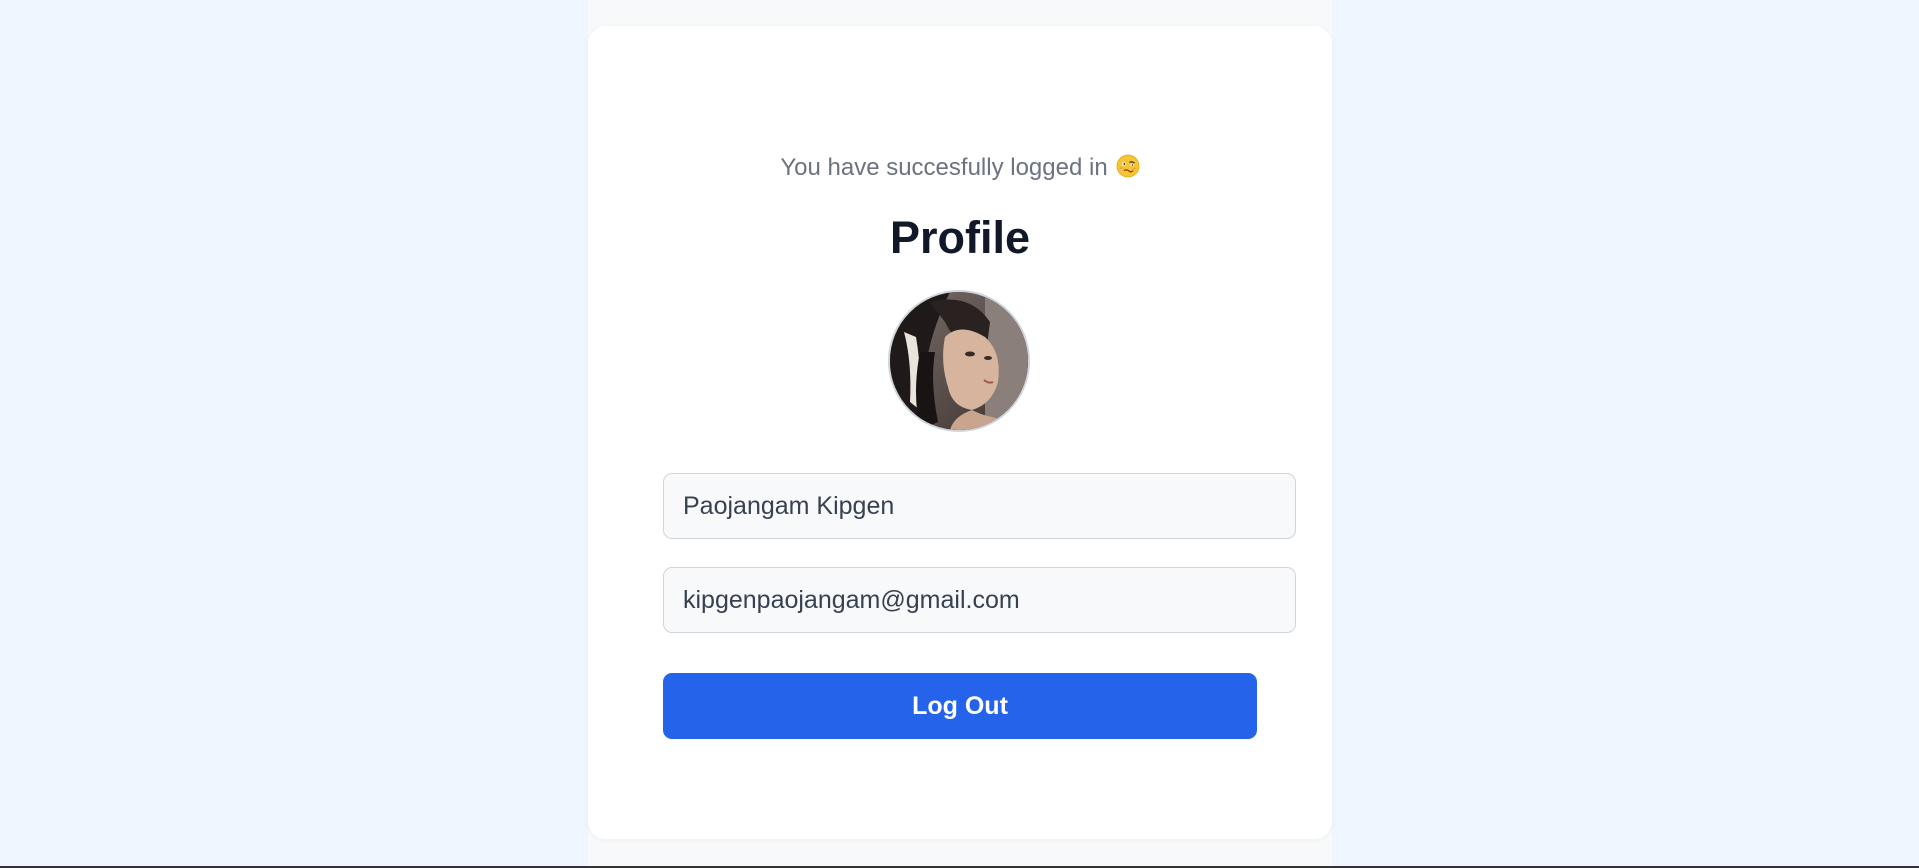 The image size is (1919, 868). I want to click on name-field, so click(979, 506).